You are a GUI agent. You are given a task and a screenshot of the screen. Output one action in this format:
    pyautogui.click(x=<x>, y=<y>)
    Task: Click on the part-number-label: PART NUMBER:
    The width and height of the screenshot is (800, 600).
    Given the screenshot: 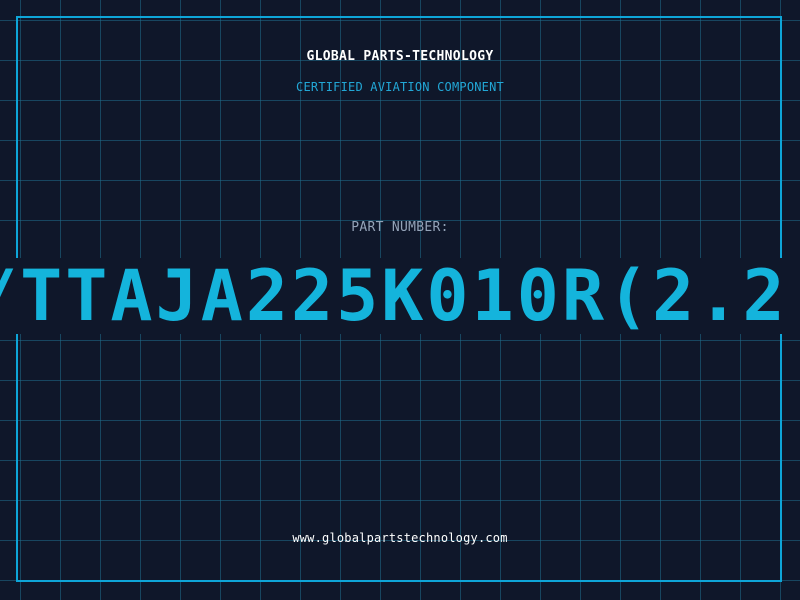 What is the action you would take?
    pyautogui.click(x=400, y=227)
    